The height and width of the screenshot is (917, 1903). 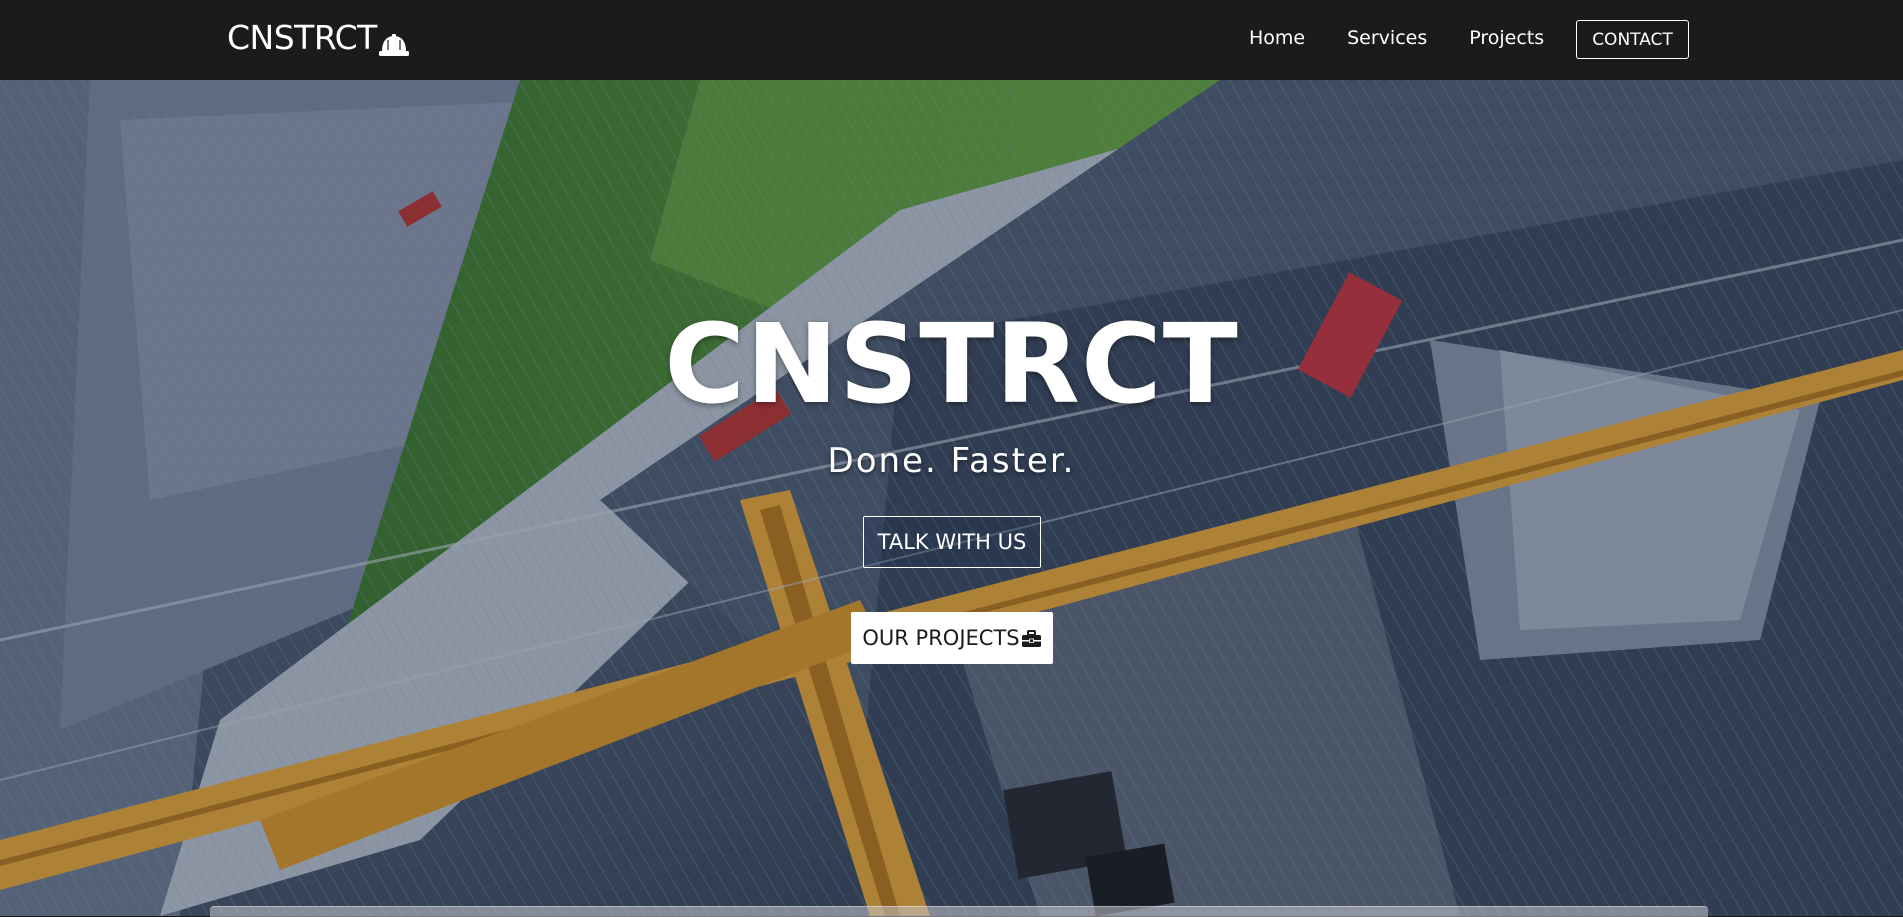 I want to click on hero-subtitle: Done. Faster., so click(x=951, y=461).